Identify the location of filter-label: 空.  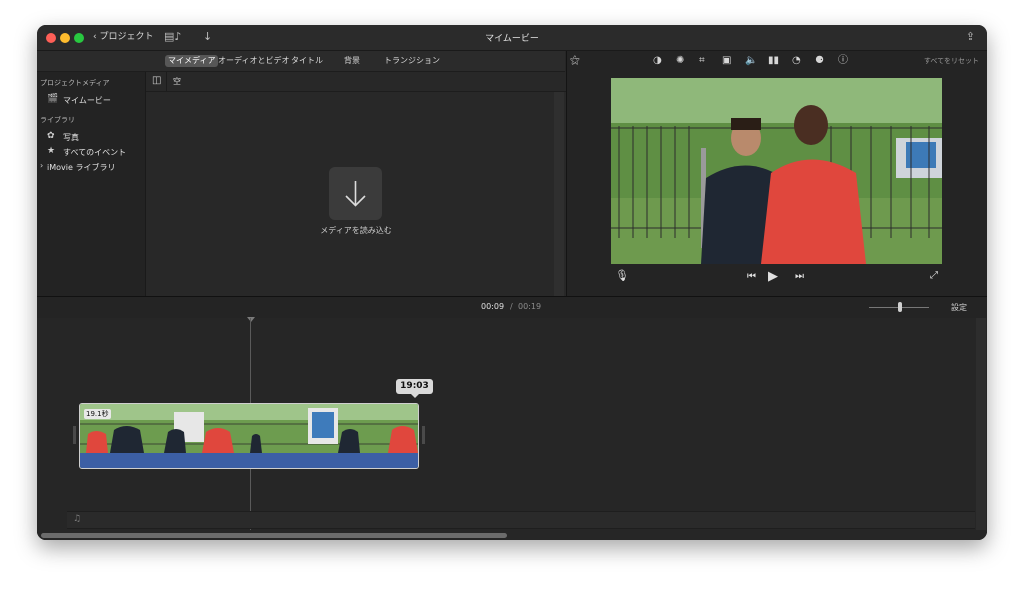
(177, 81).